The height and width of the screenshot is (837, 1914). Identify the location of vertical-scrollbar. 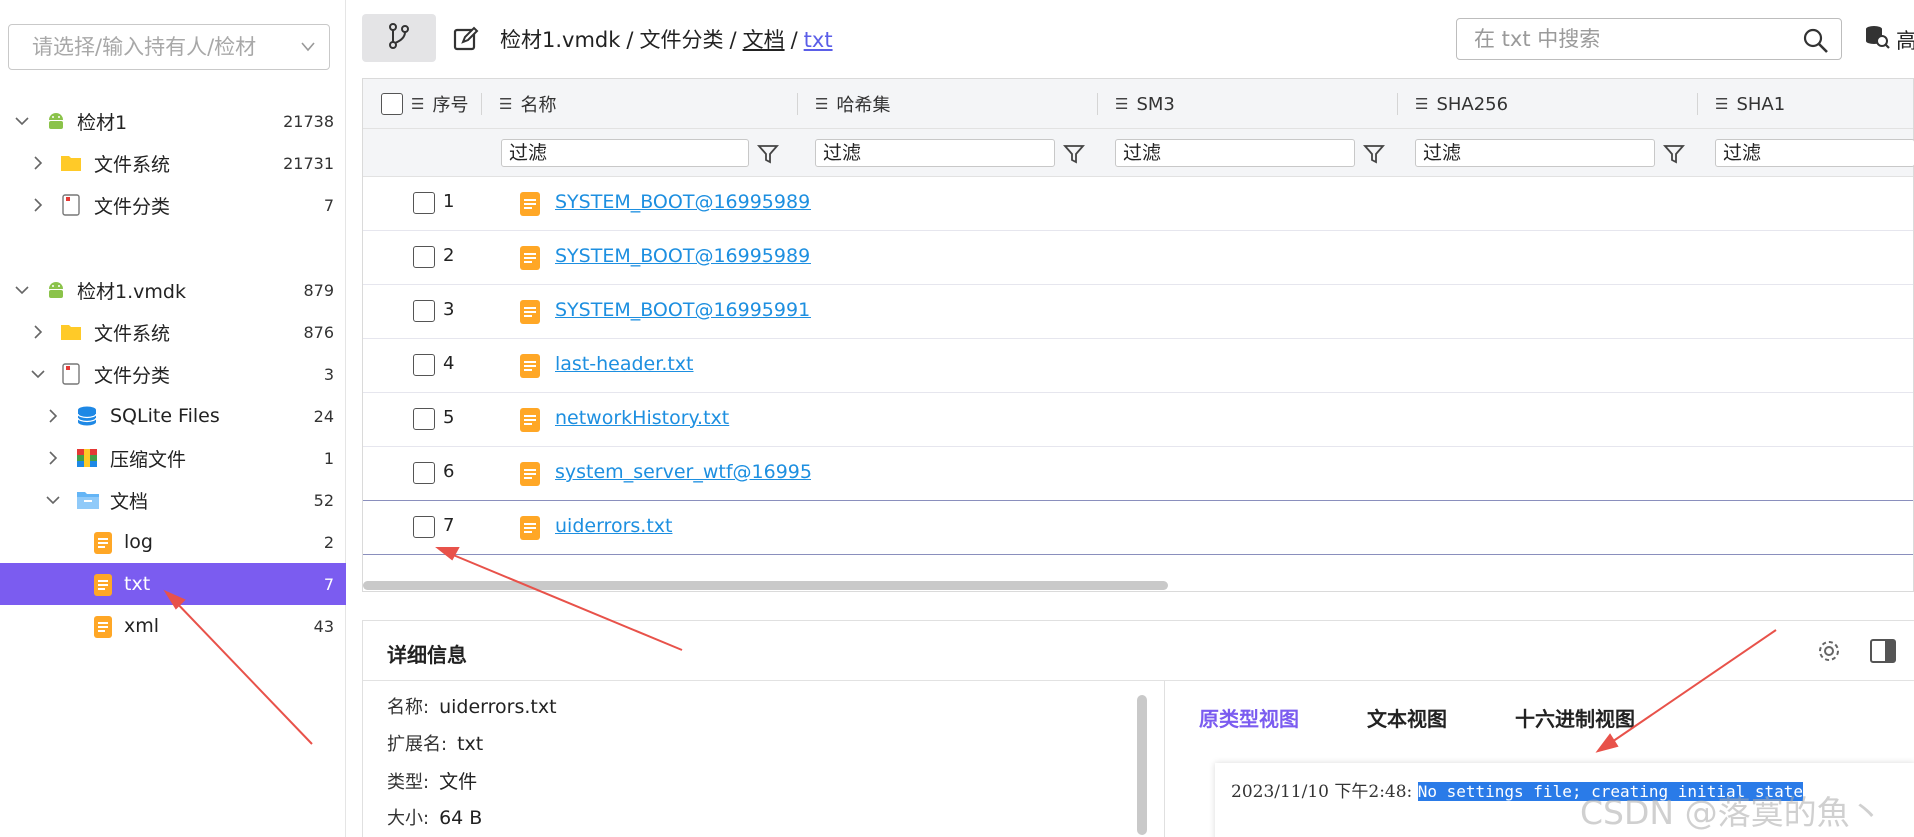
(1142, 765).